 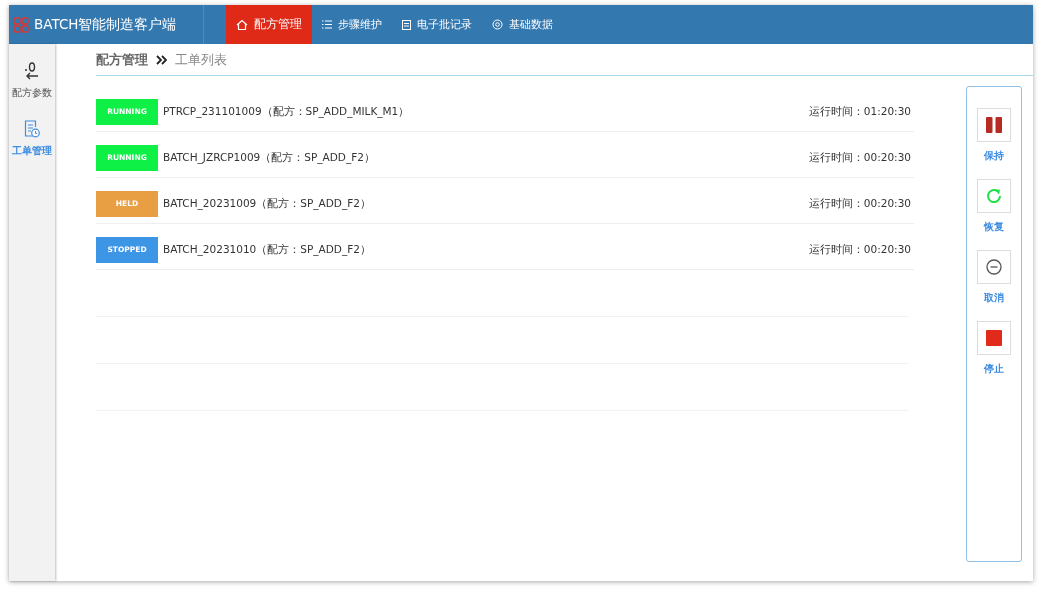 What do you see at coordinates (522, 24) in the screenshot?
I see `nav-tab: 基础数据` at bounding box center [522, 24].